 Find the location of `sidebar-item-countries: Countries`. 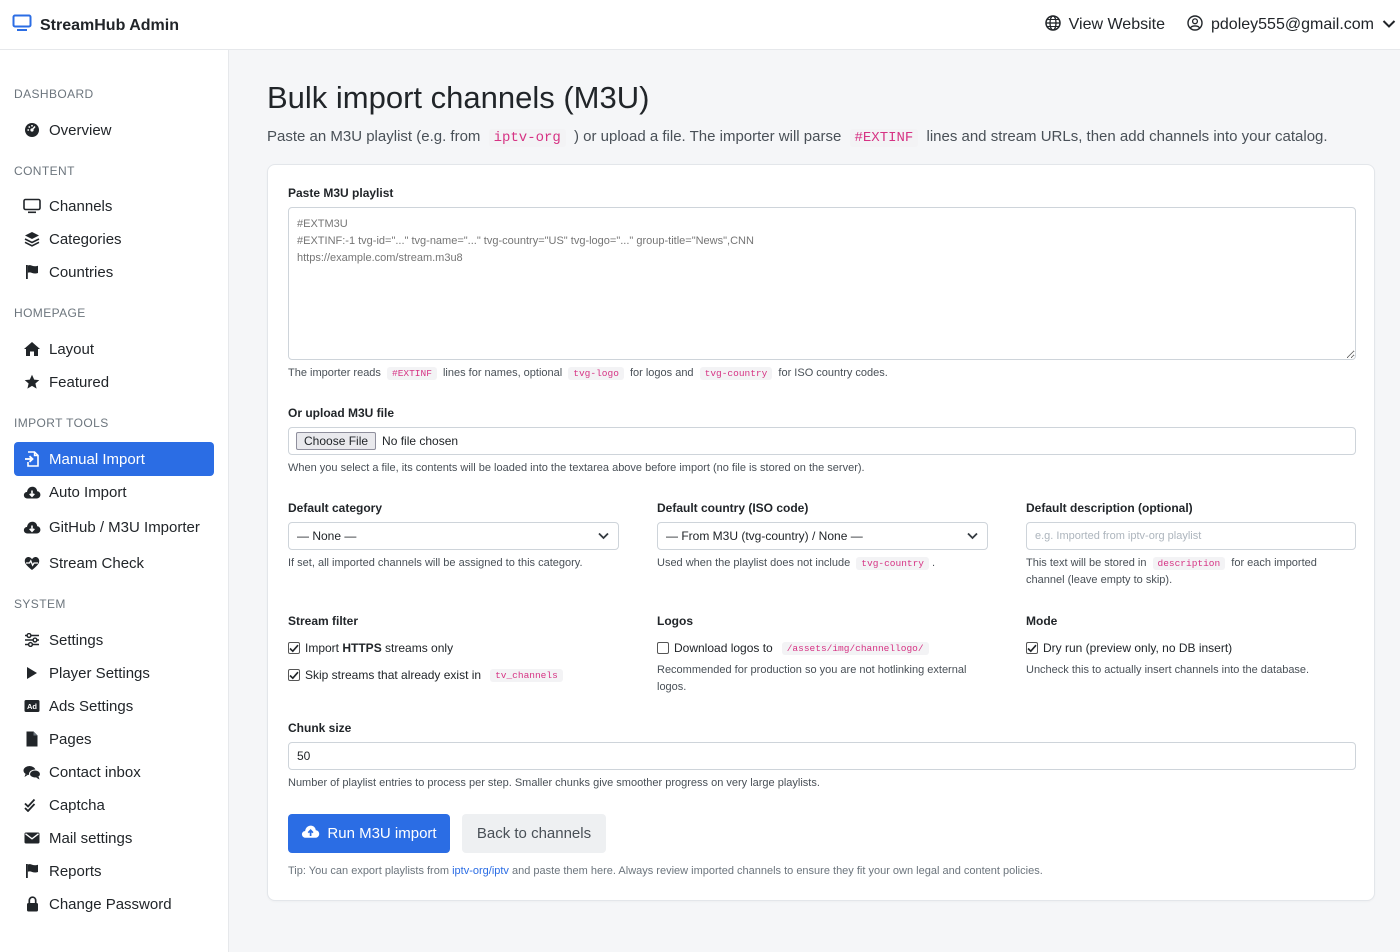

sidebar-item-countries: Countries is located at coordinates (114, 272).